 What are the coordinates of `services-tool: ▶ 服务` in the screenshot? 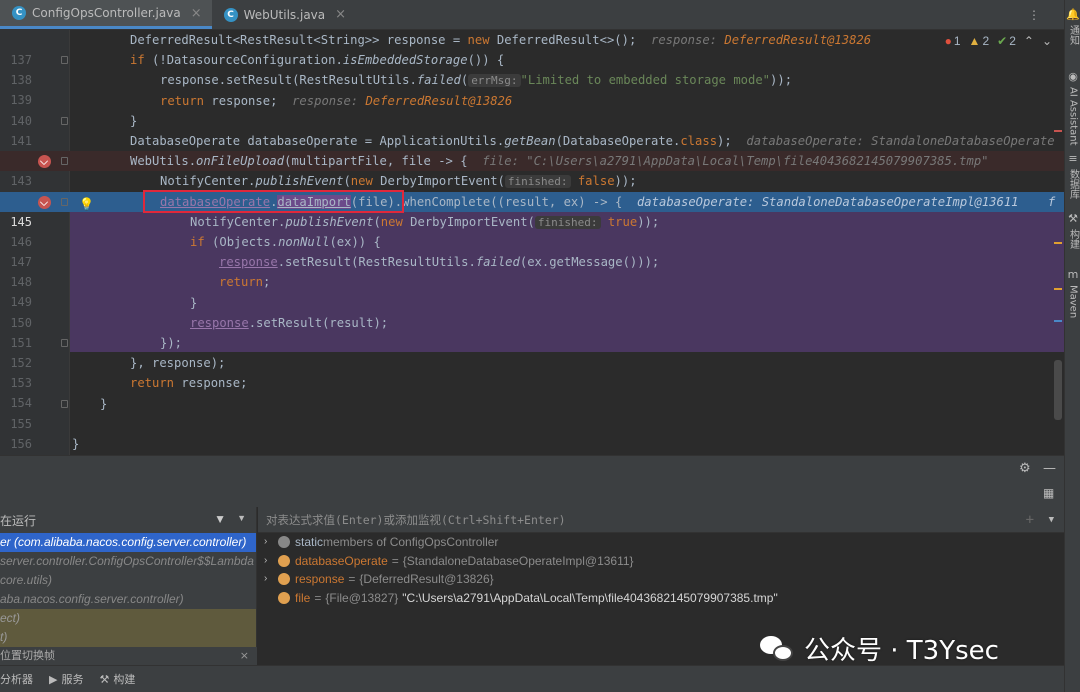 It's located at (66, 679).